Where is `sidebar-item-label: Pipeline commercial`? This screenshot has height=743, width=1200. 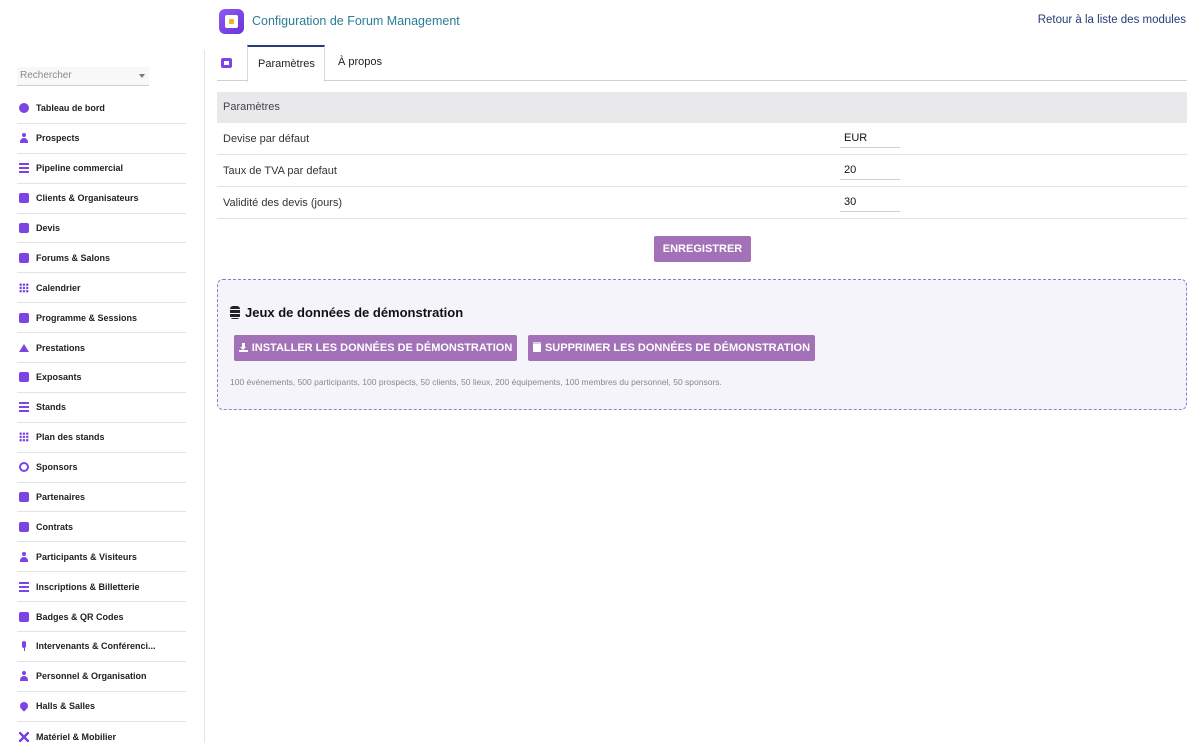 sidebar-item-label: Pipeline commercial is located at coordinates (80, 168).